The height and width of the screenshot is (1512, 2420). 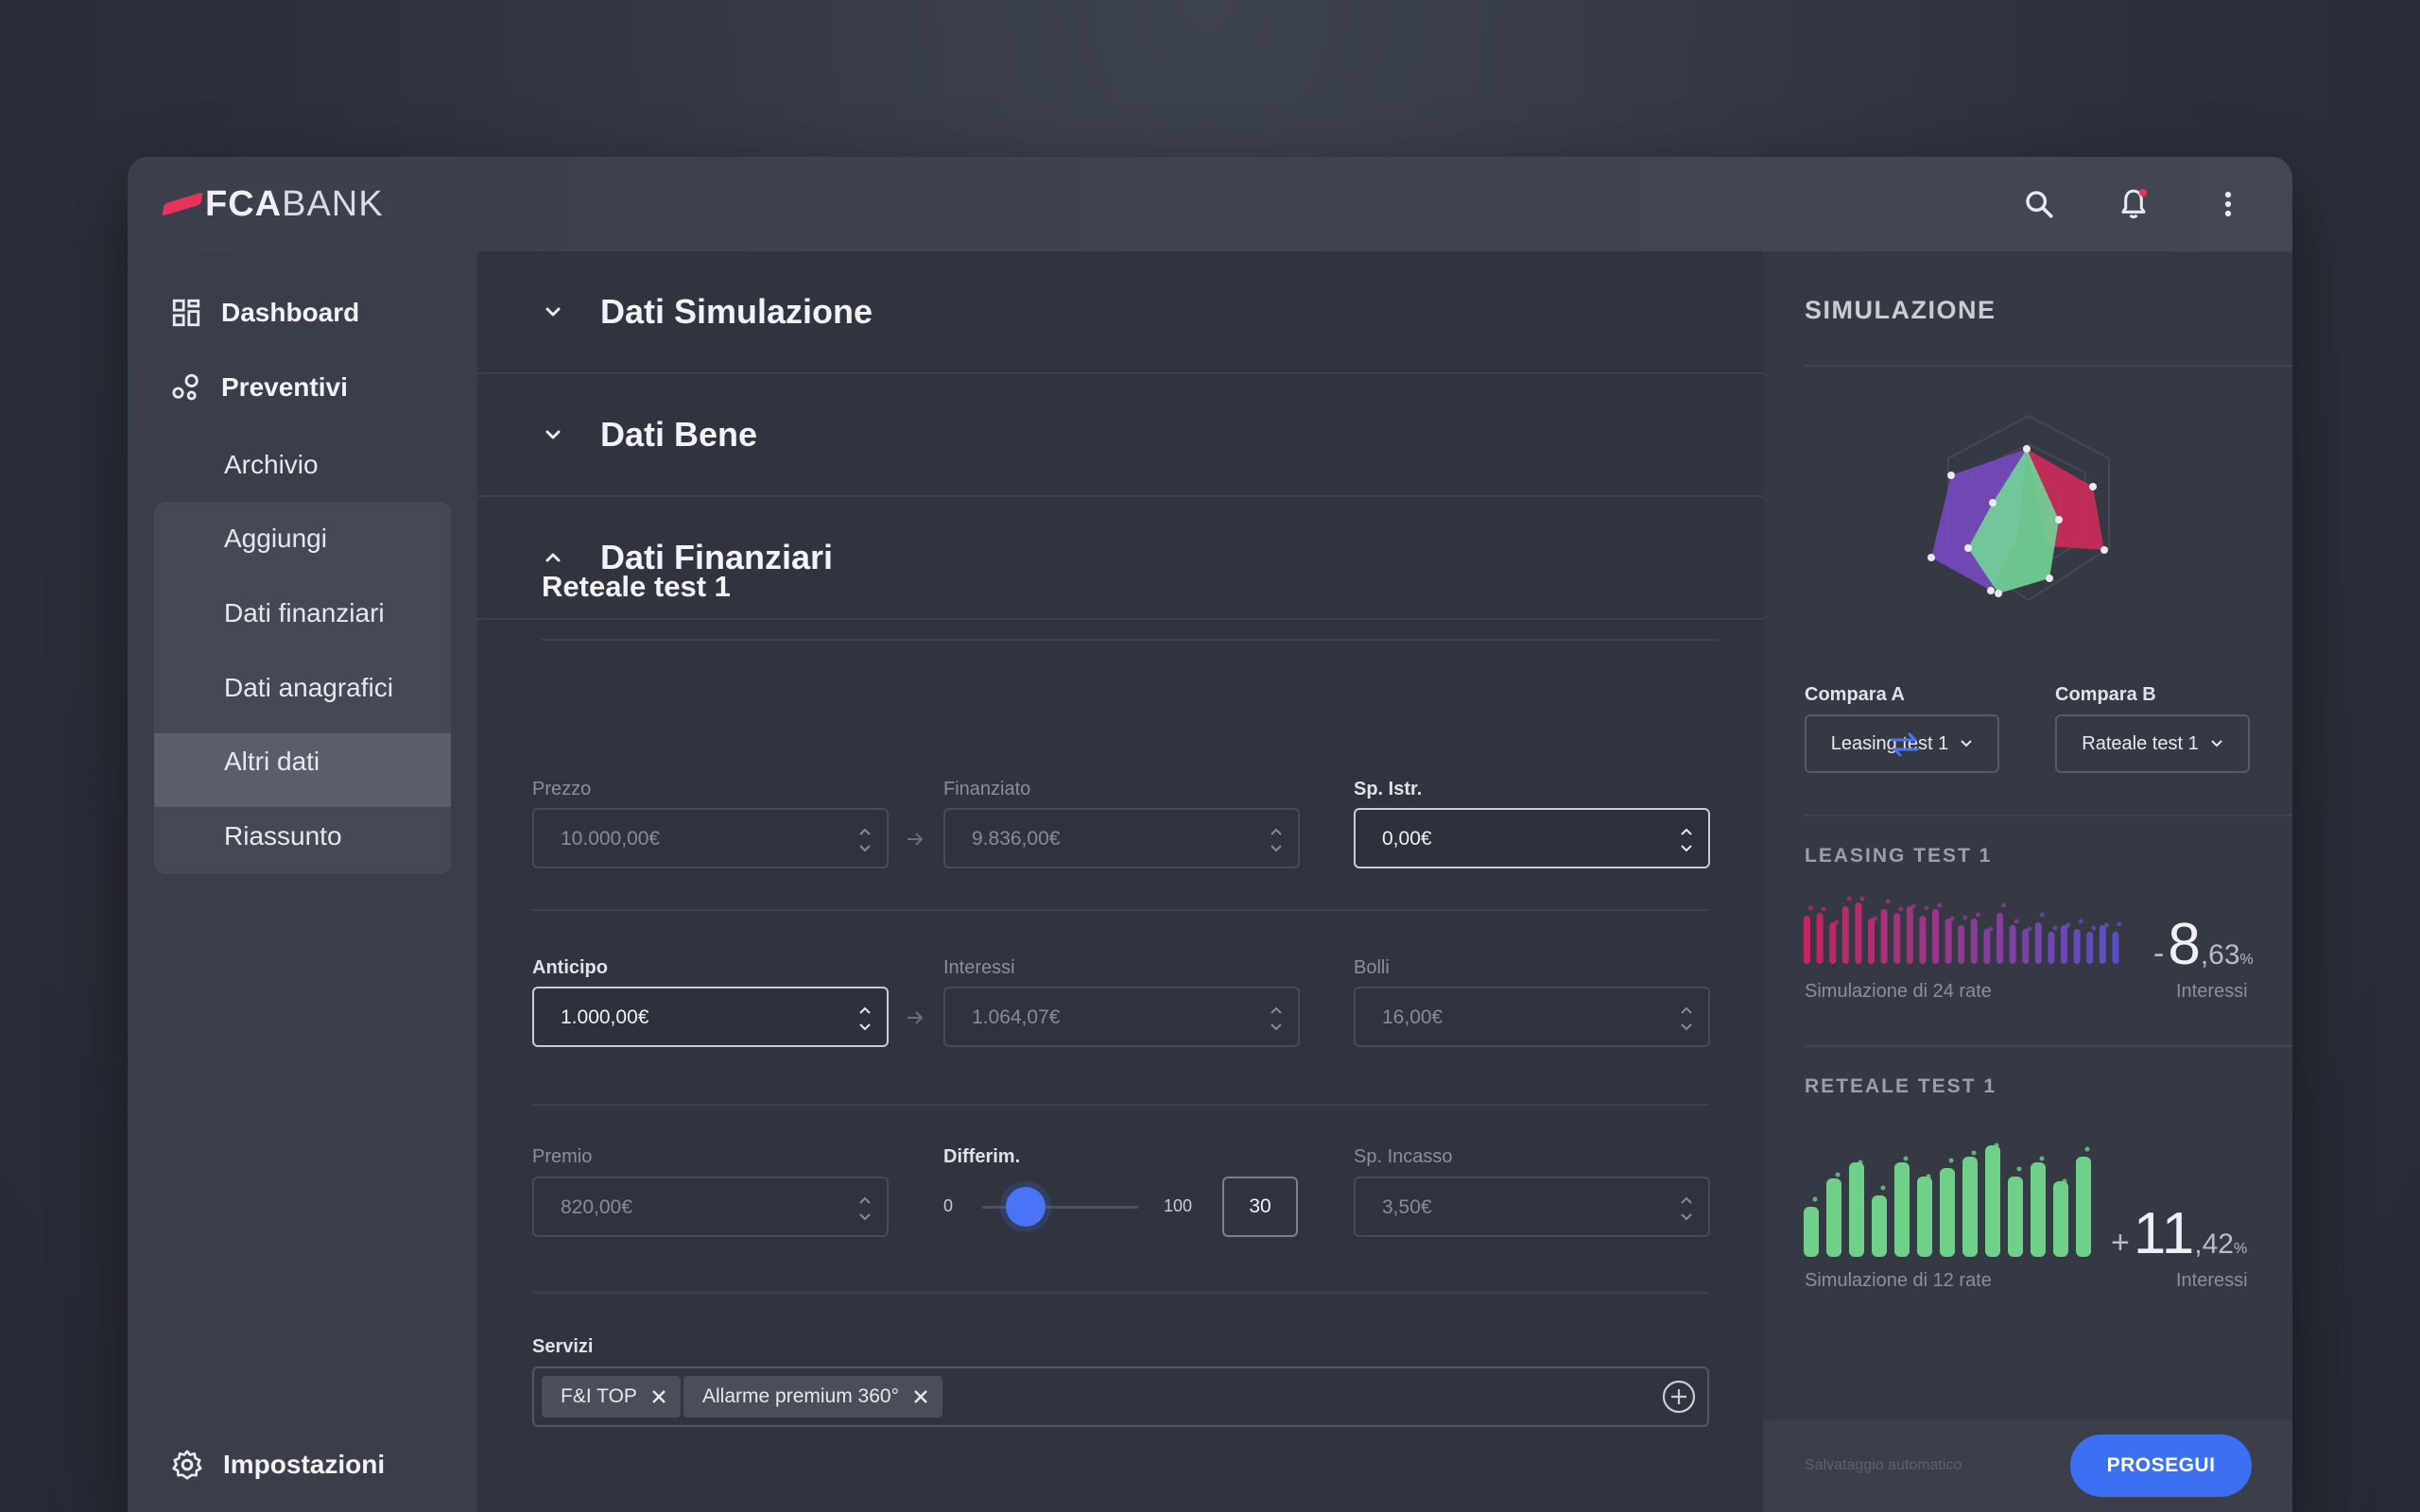 I want to click on servizi-chips-field: F&I TOP Allarme premium 360°, so click(x=1120, y=1396).